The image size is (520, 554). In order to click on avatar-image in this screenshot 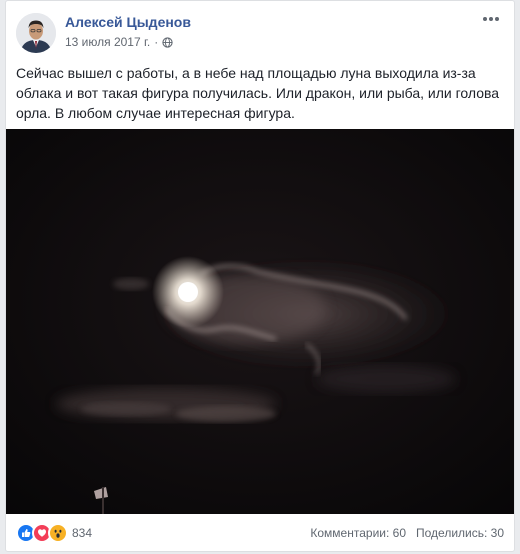, I will do `click(36, 33)`.